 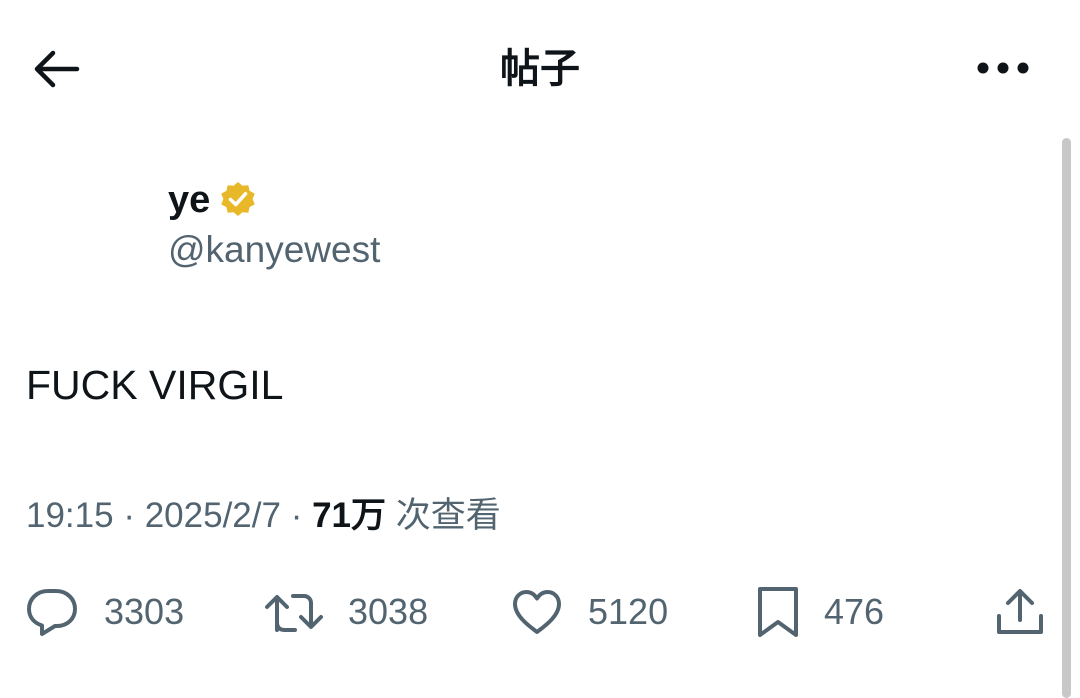 I want to click on bookmark-button: 476, so click(x=820, y=612).